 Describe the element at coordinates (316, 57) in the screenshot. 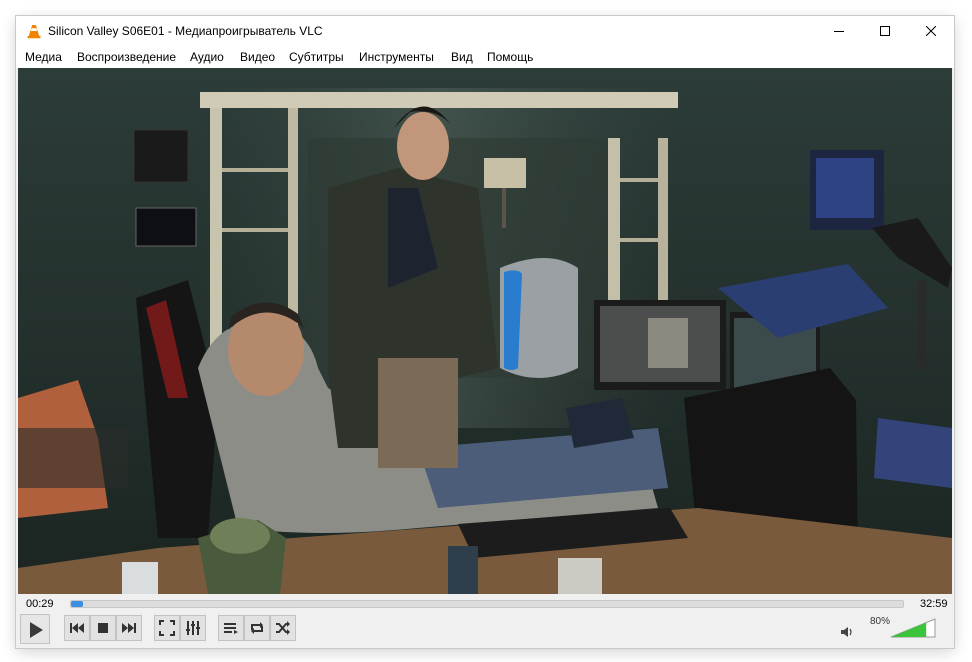

I see `menu-subtitles: Субтитры` at that location.